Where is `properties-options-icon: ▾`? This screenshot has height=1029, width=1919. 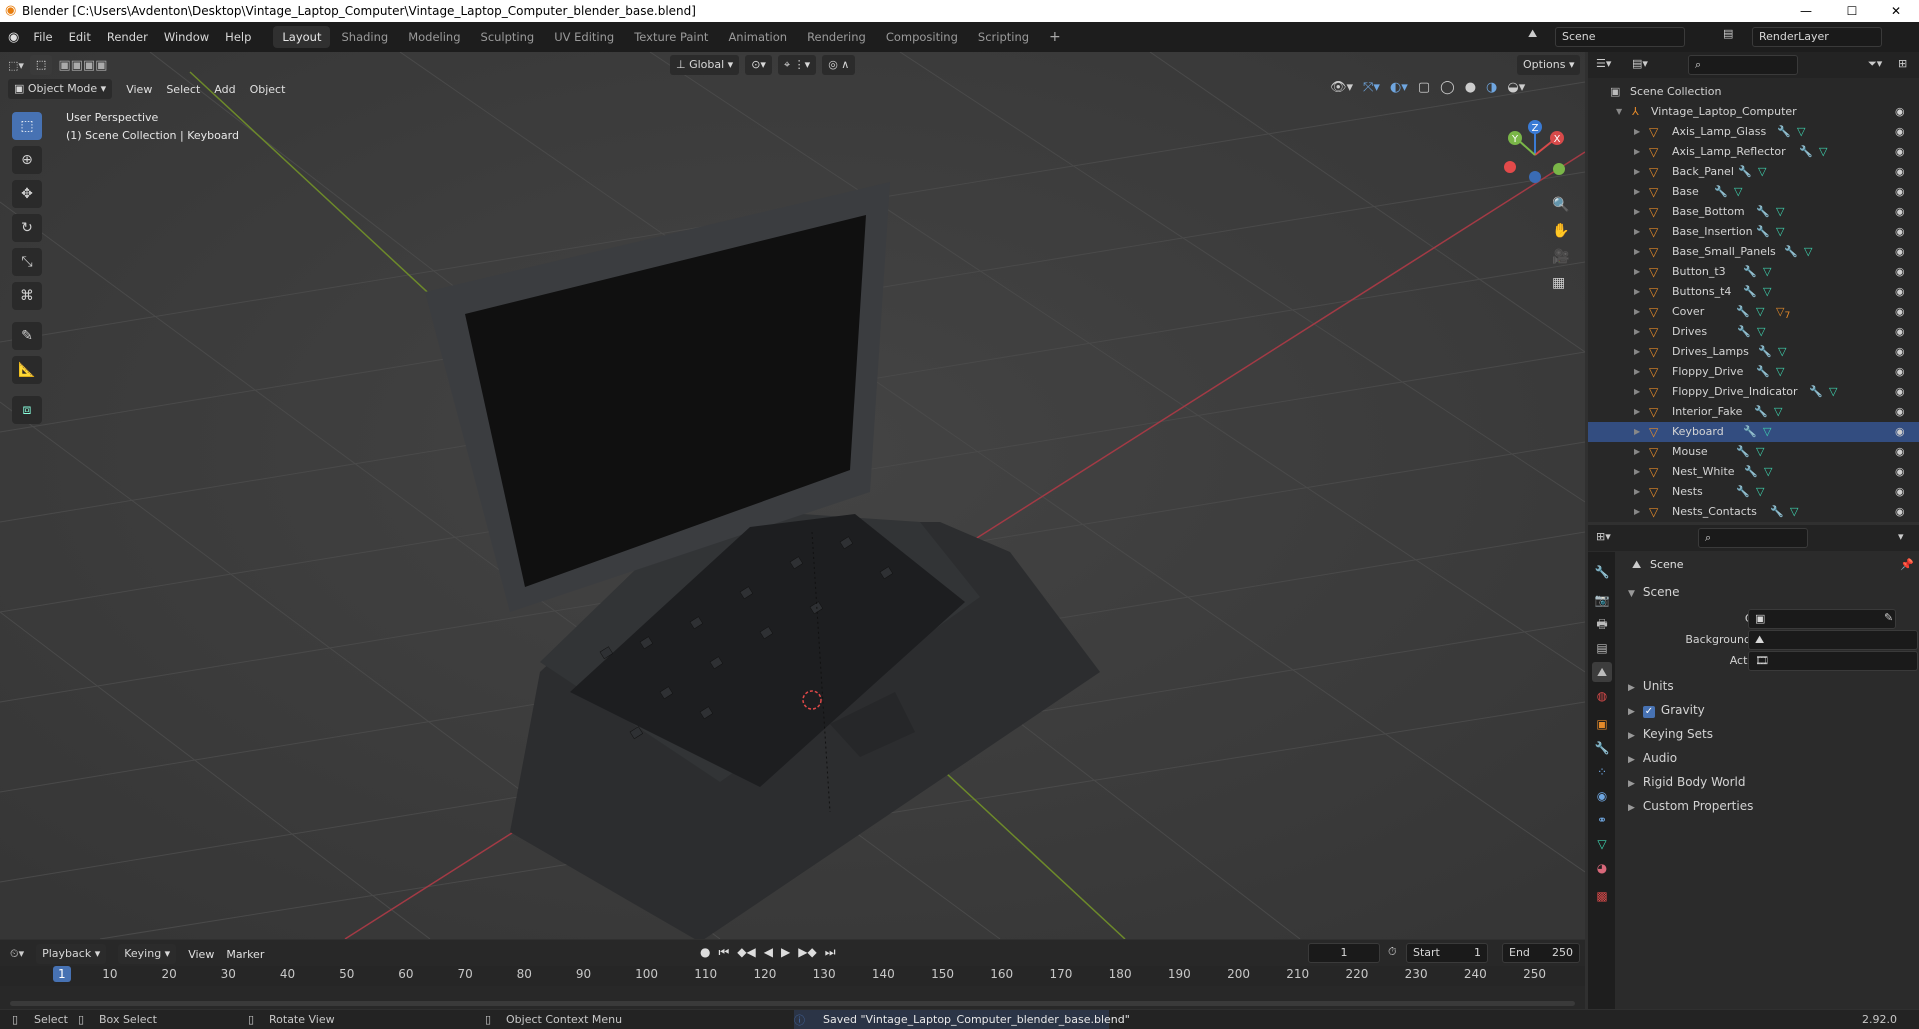
properties-options-icon: ▾ is located at coordinates (1901, 536).